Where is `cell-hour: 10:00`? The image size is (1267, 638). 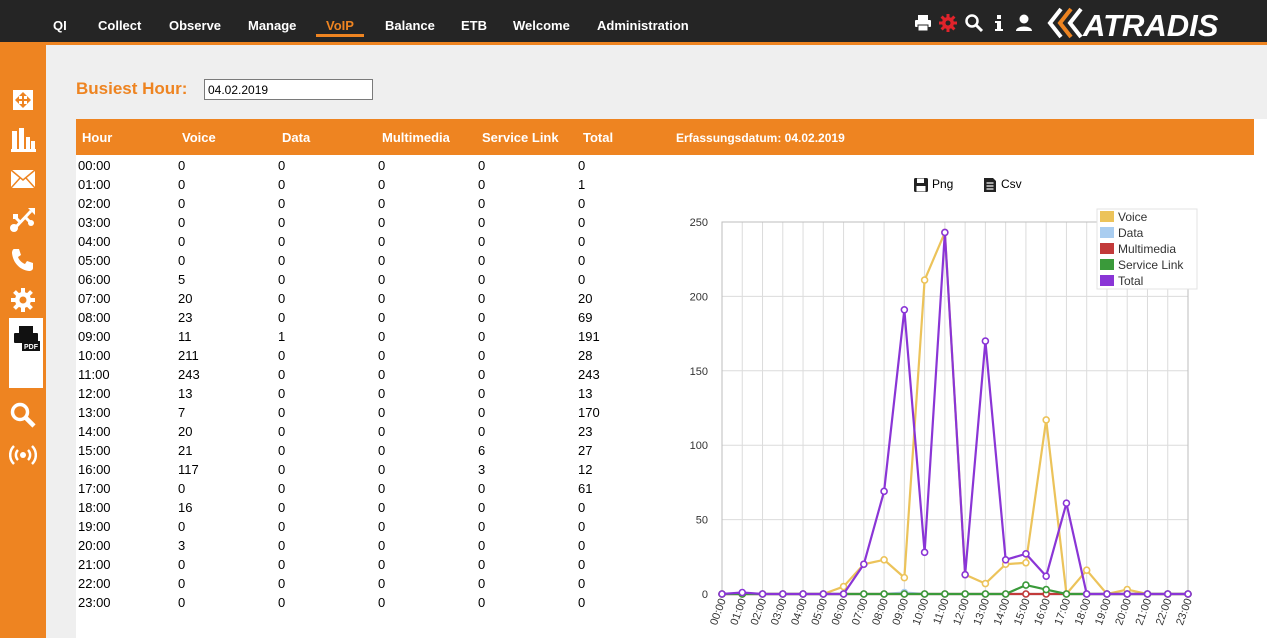
cell-hour: 10:00 is located at coordinates (94, 355).